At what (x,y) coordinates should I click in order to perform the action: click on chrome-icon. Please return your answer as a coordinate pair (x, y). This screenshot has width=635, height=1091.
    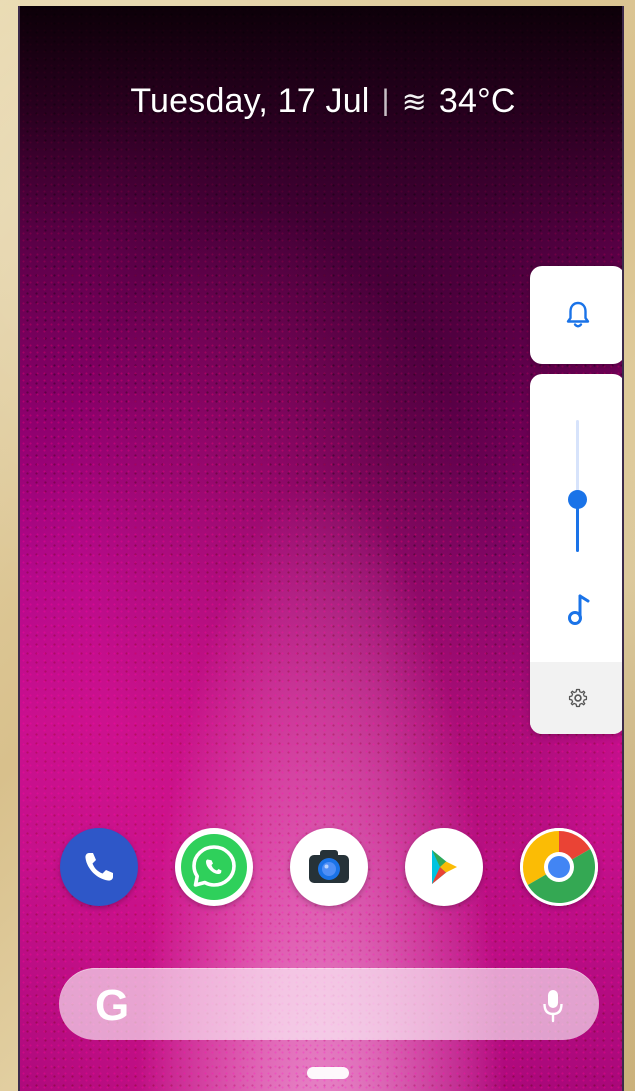
    Looking at the image, I should click on (559, 867).